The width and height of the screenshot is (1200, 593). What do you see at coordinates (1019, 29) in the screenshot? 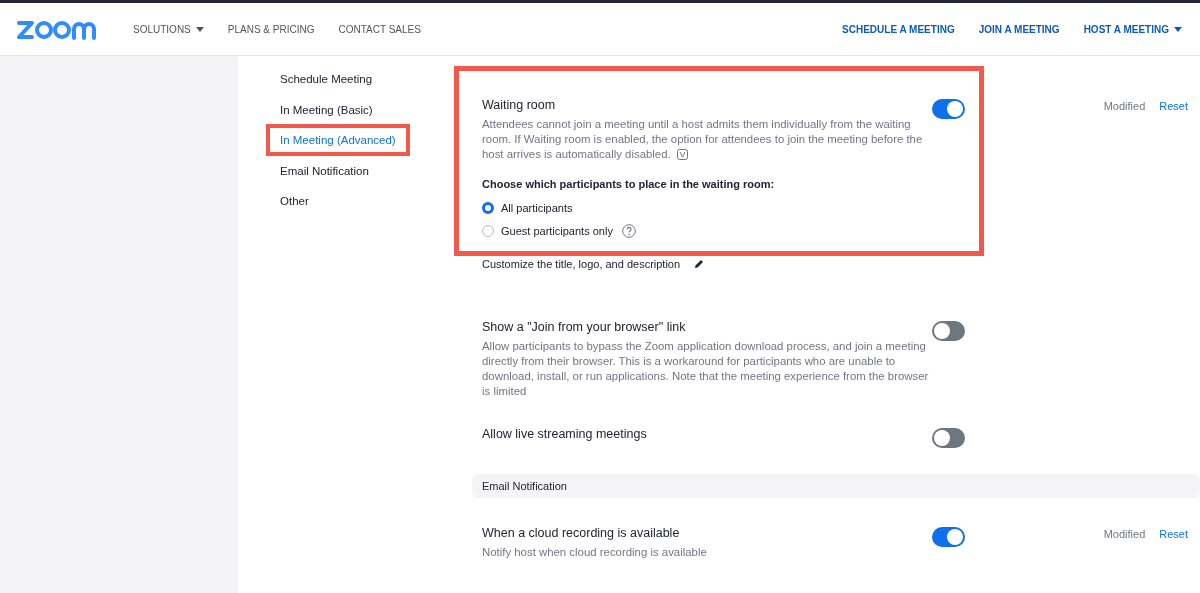
I see `header-link: JOIN A MEETING` at bounding box center [1019, 29].